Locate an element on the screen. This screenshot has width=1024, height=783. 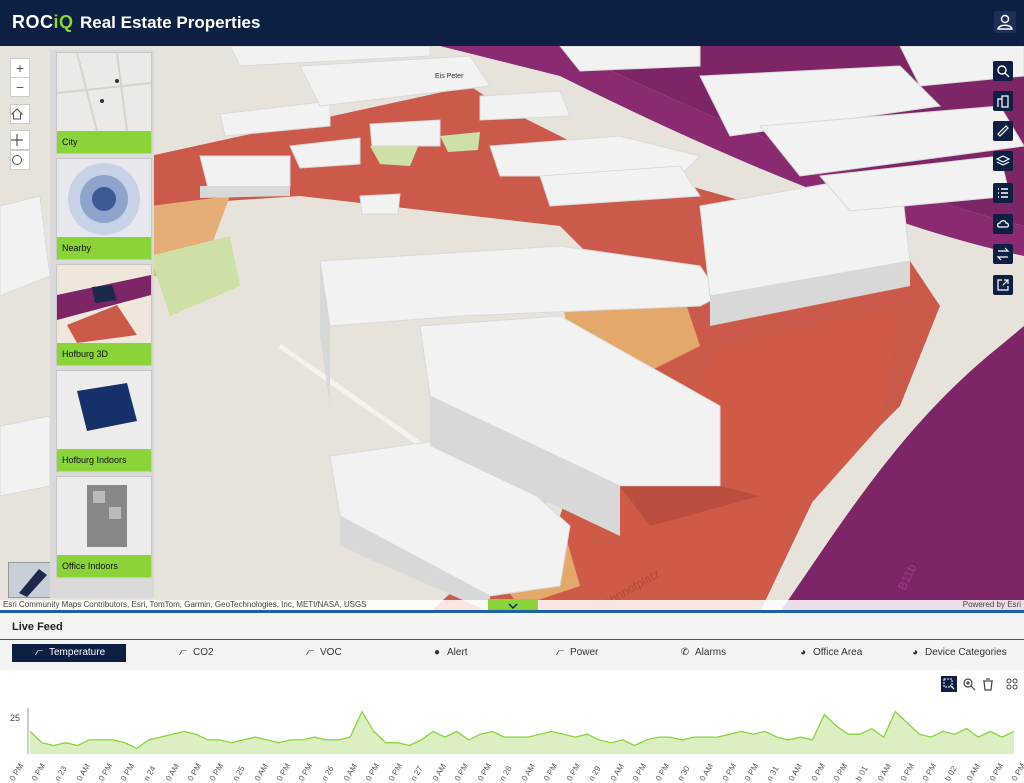
legend-tool-button is located at coordinates (1003, 193).